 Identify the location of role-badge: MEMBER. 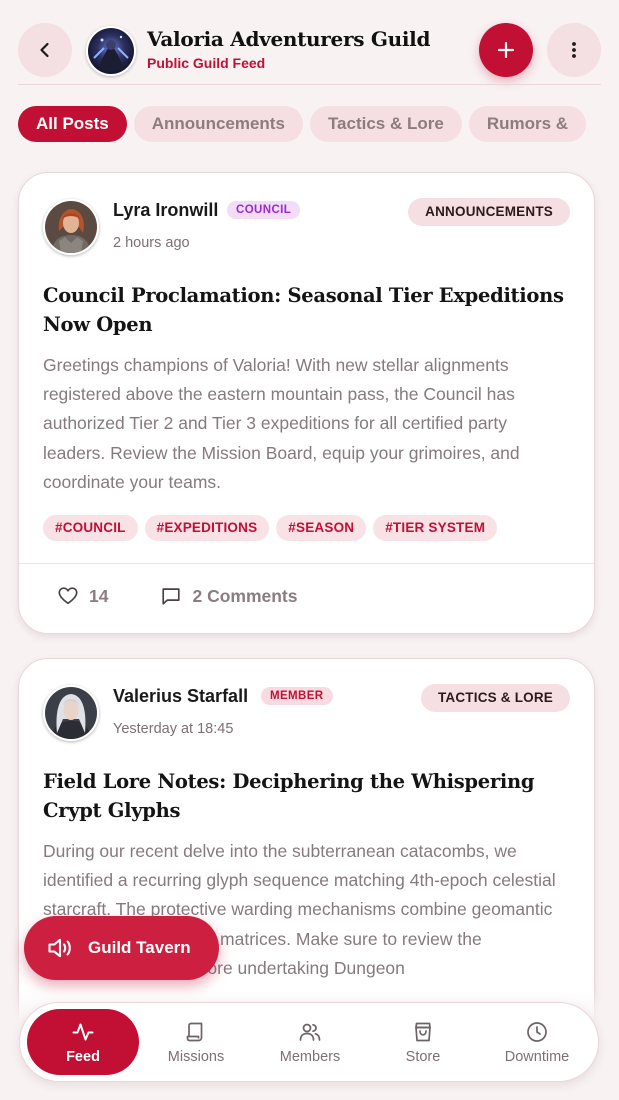
(297, 696).